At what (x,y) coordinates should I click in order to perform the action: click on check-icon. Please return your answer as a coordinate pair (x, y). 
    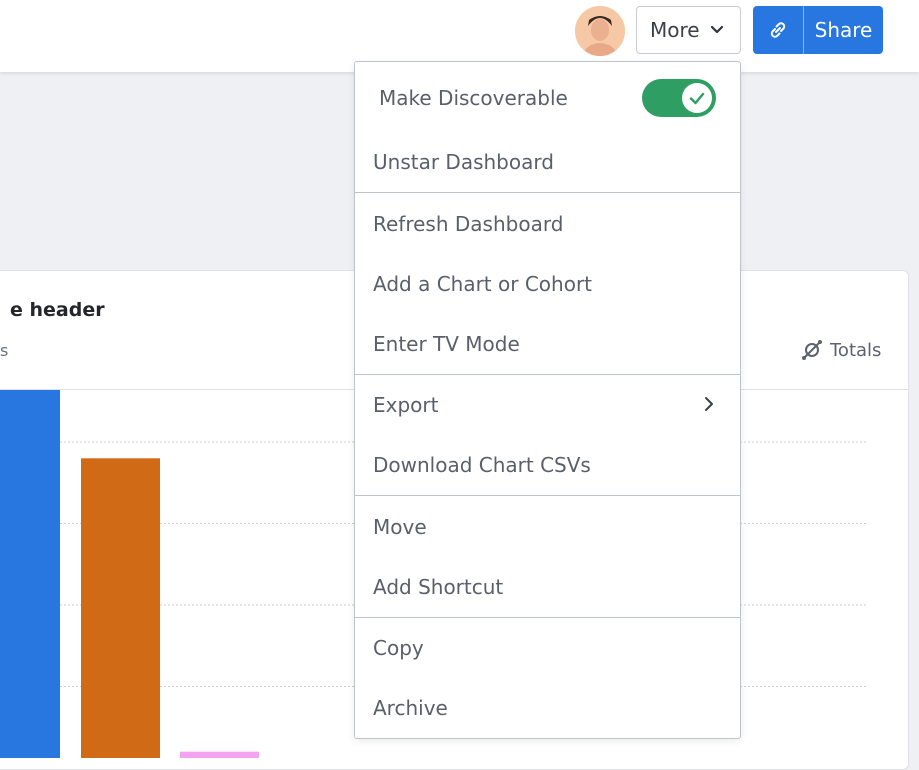
    Looking at the image, I should click on (697, 98).